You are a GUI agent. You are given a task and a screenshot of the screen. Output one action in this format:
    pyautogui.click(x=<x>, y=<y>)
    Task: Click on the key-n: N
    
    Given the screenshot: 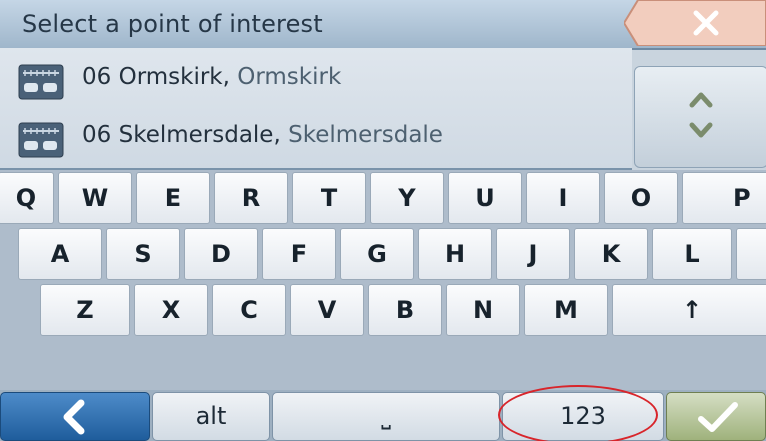 What is the action you would take?
    pyautogui.click(x=483, y=310)
    